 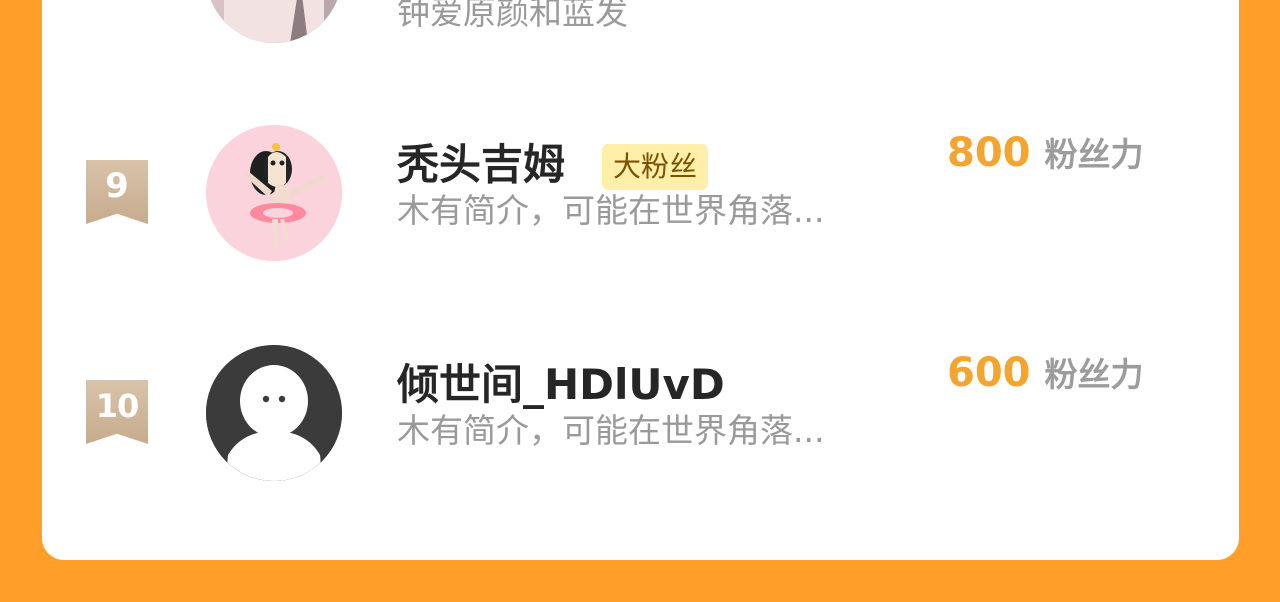 I want to click on fan-power-value: 800, so click(x=989, y=153).